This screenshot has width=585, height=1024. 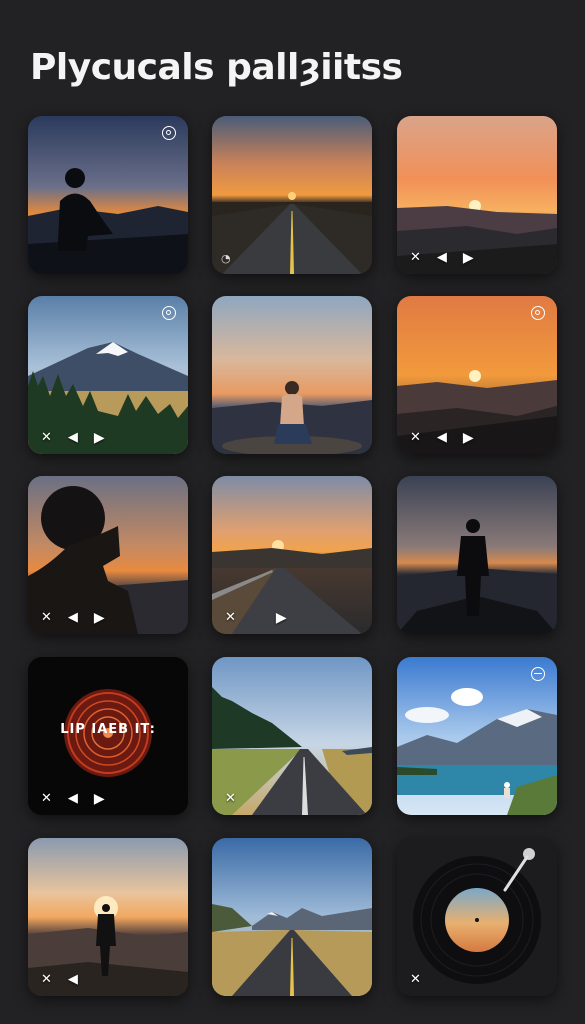 I want to click on playlist-tile-record-disc: LIP IAEB IT: ✕ ◀ ▶, so click(x=108, y=736).